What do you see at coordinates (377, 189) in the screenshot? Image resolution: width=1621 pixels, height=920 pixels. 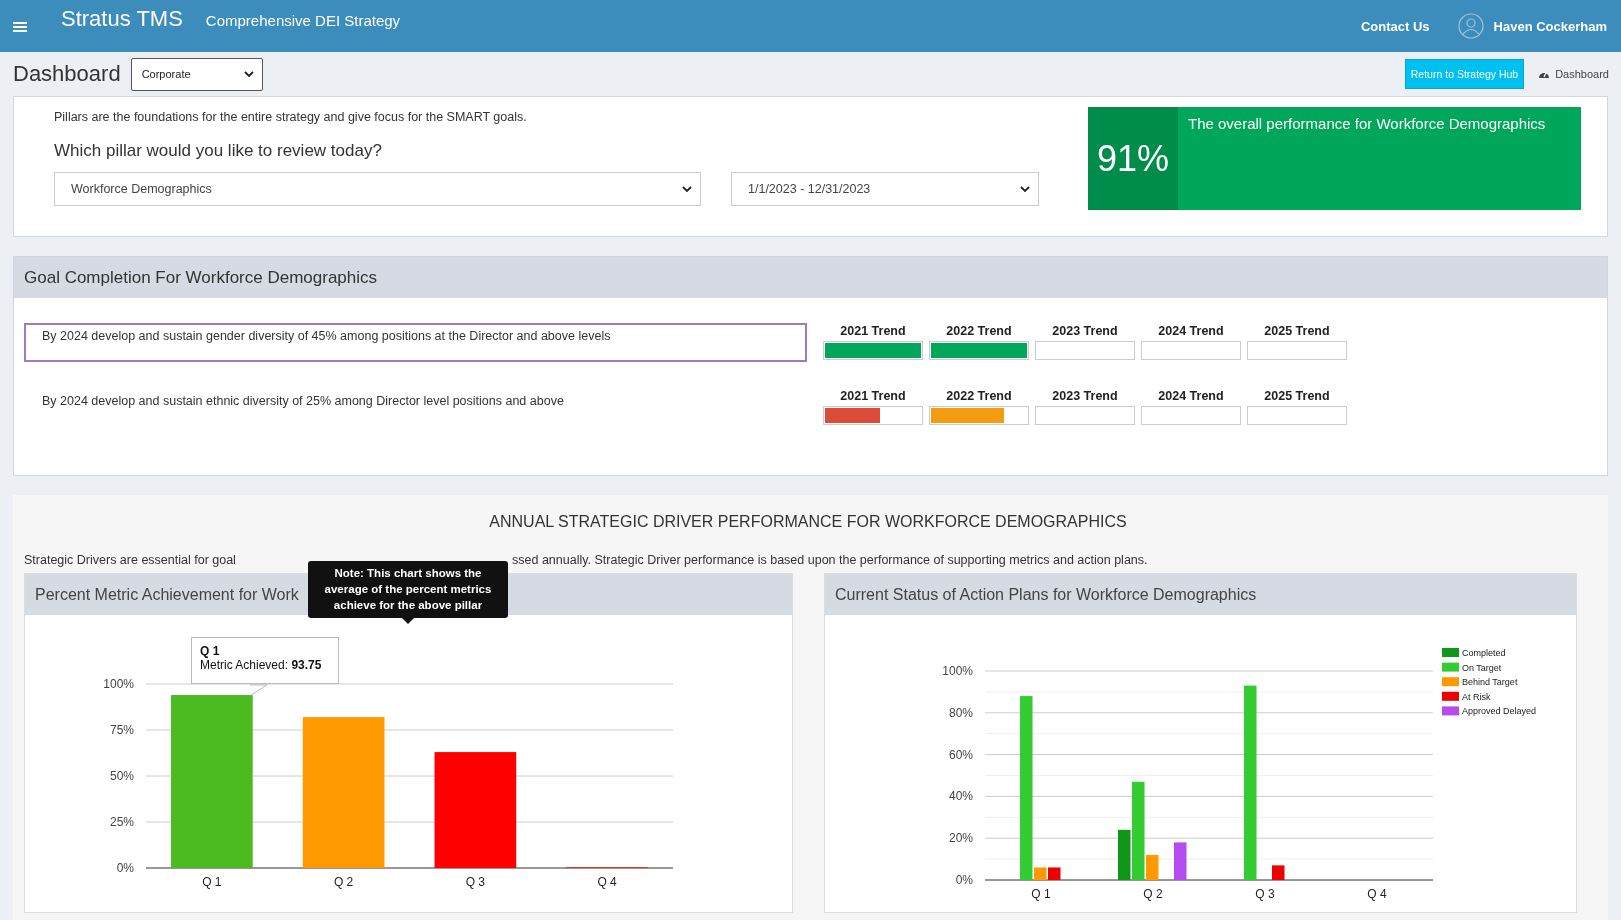 I see `pillar-select: Workforce Demographics` at bounding box center [377, 189].